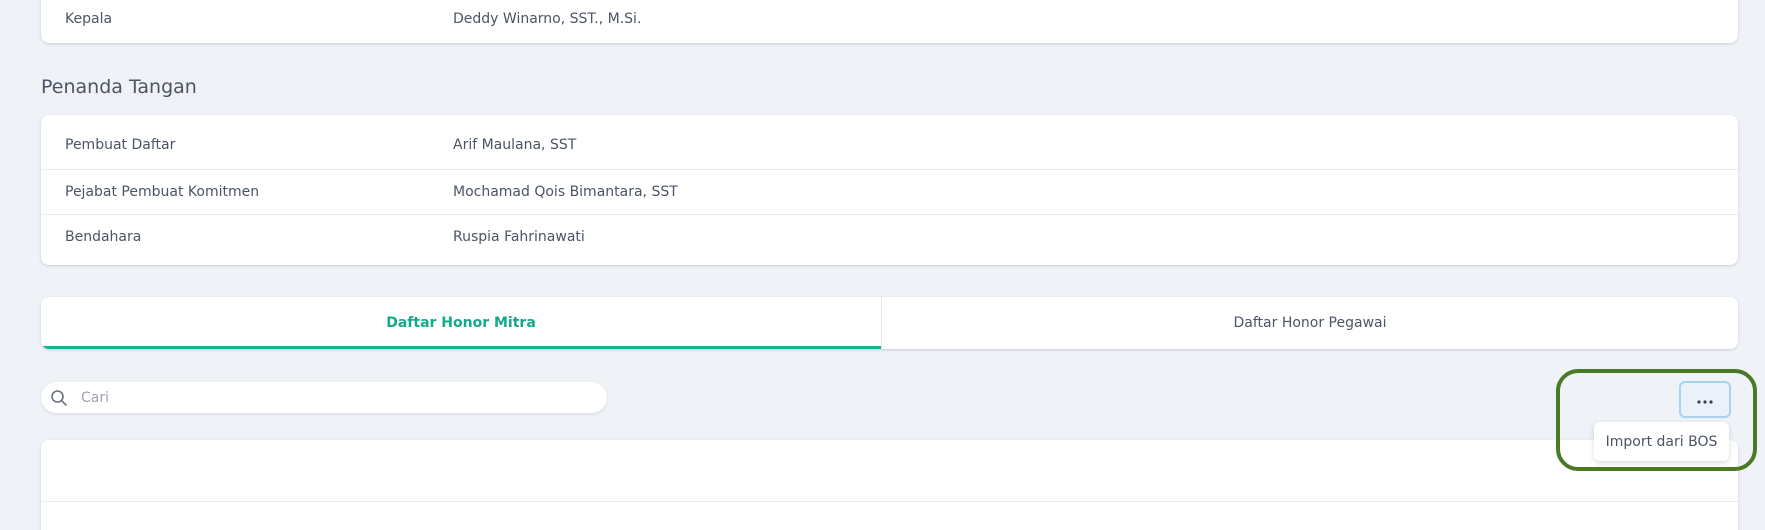 This screenshot has height=530, width=1765. Describe the element at coordinates (889, 236) in the screenshot. I see `signatory-row: Bendahara Ruspia Fahrinawati` at that location.